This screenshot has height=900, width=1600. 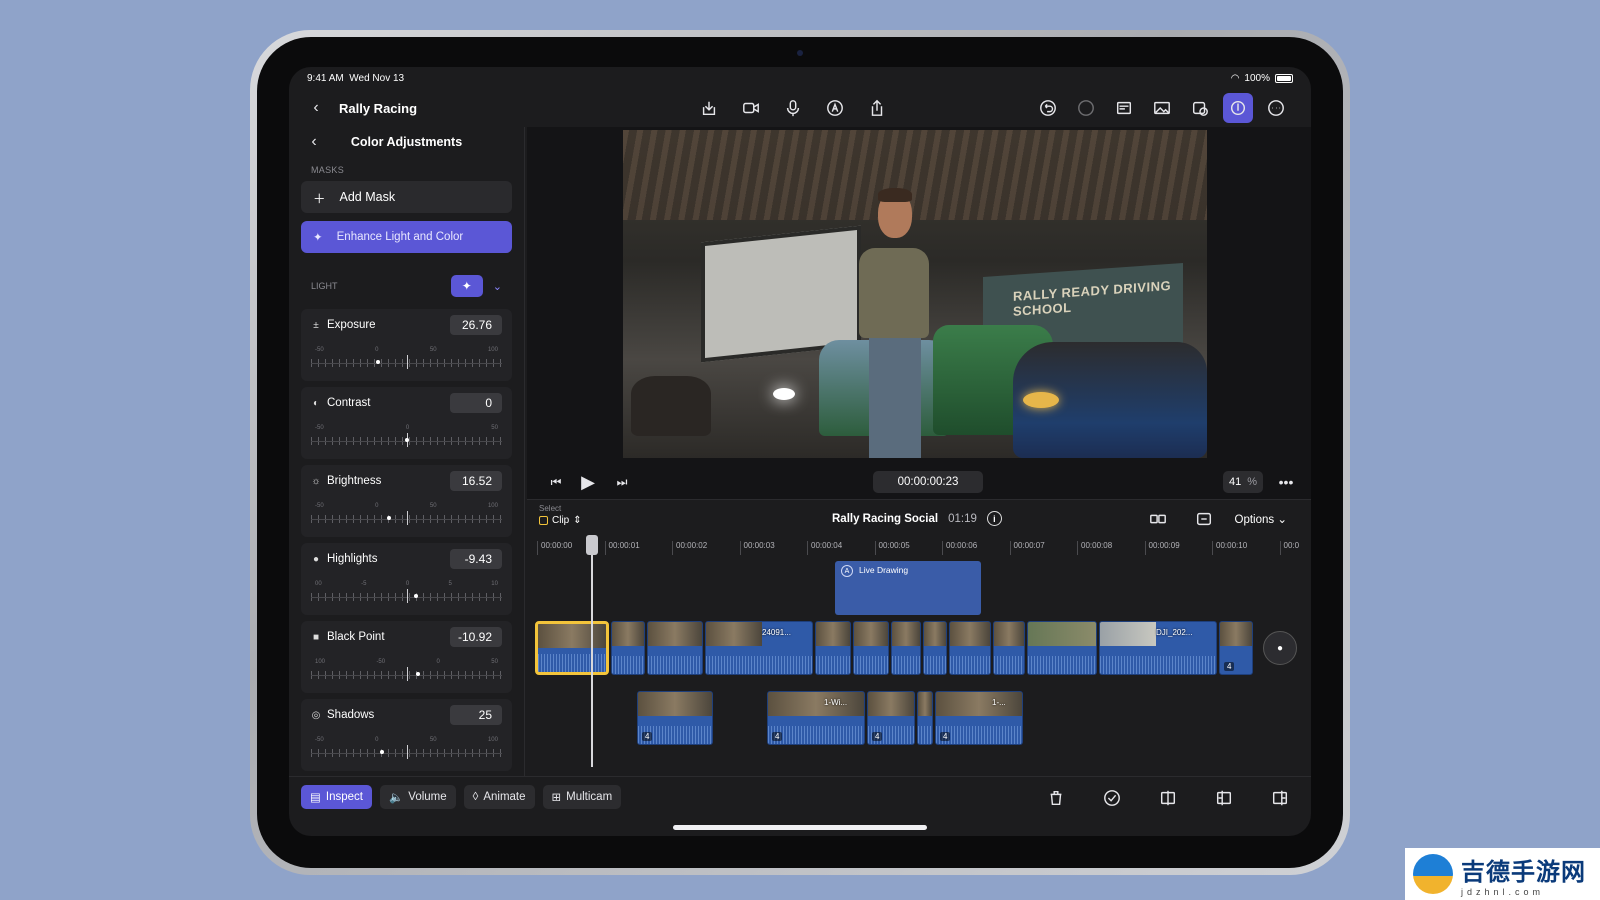 What do you see at coordinates (343, 715) in the screenshot?
I see `adjustment-label: ◎ Shadows` at bounding box center [343, 715].